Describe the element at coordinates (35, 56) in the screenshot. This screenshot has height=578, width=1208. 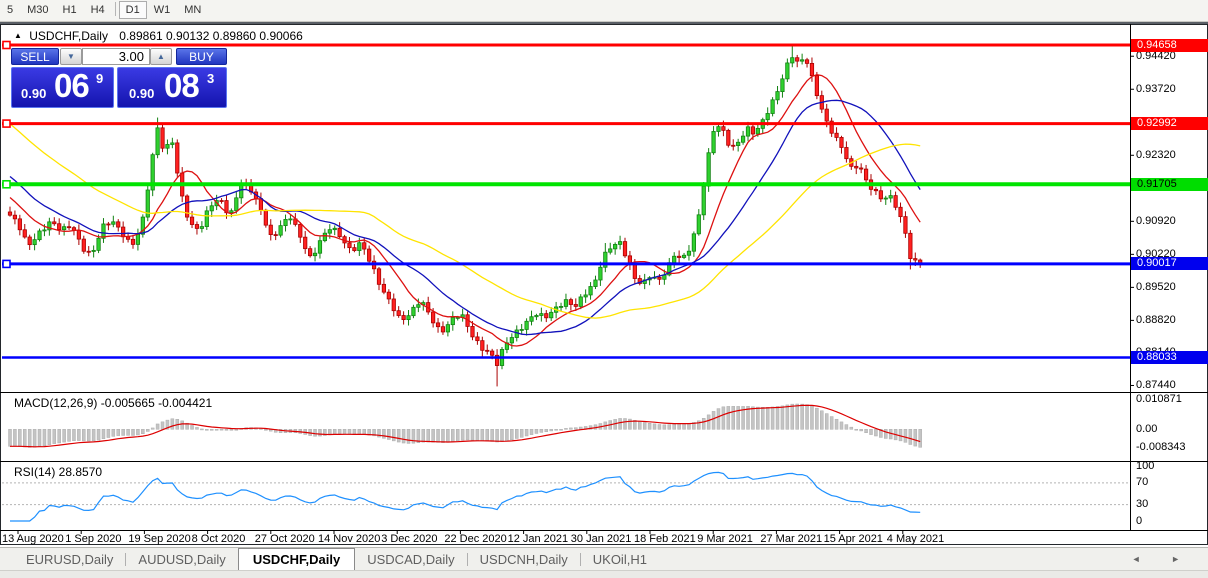
I see `sell-button: SELL` at that location.